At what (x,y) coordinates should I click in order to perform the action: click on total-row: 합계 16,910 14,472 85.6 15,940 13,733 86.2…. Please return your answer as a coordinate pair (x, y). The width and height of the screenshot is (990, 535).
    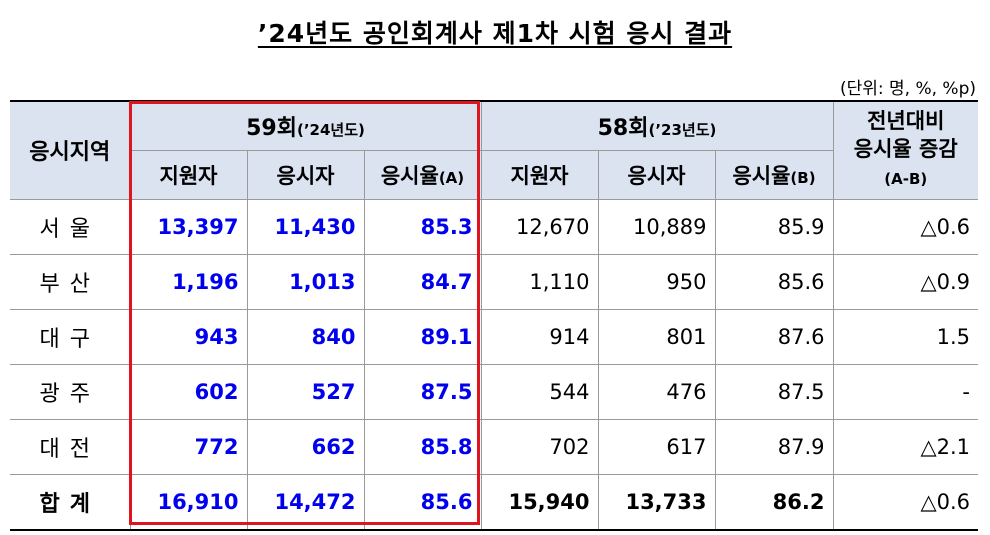
    Looking at the image, I should click on (494, 502).